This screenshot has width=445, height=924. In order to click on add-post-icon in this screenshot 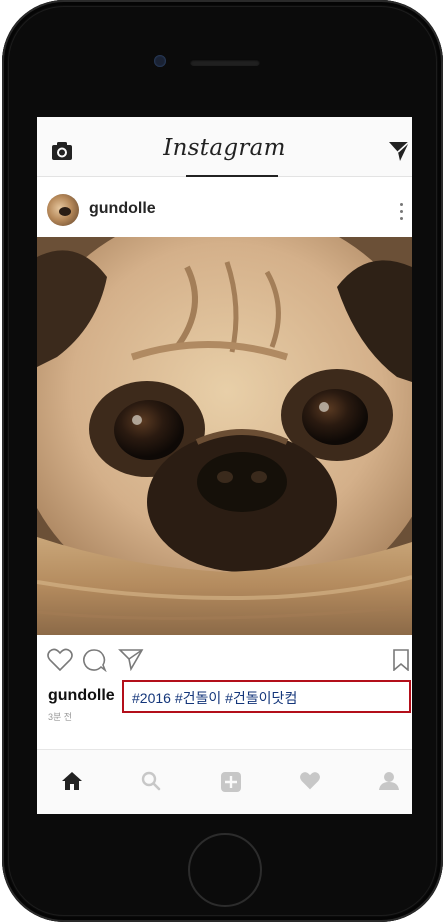, I will do `click(231, 782)`.